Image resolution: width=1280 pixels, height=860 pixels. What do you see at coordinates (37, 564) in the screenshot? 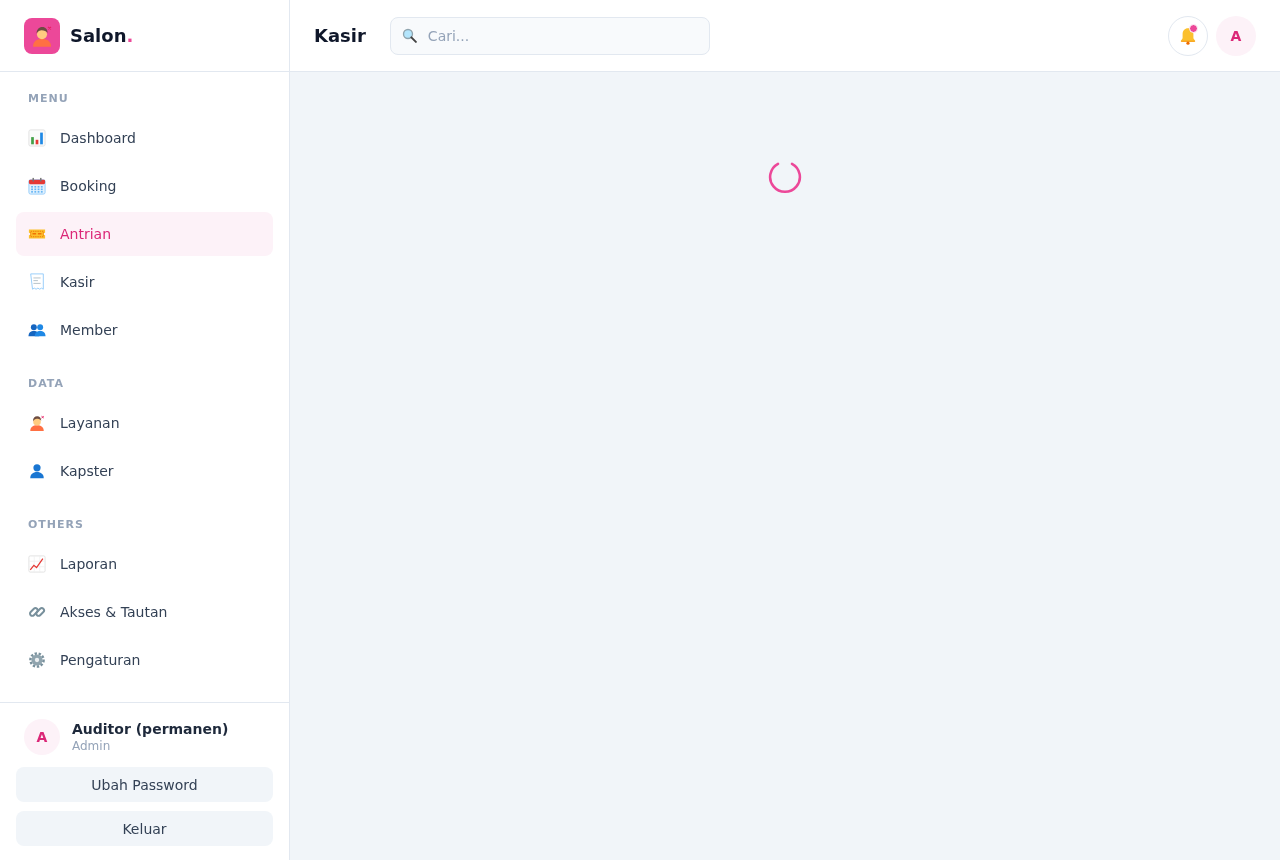
I see `line-chart-icon` at bounding box center [37, 564].